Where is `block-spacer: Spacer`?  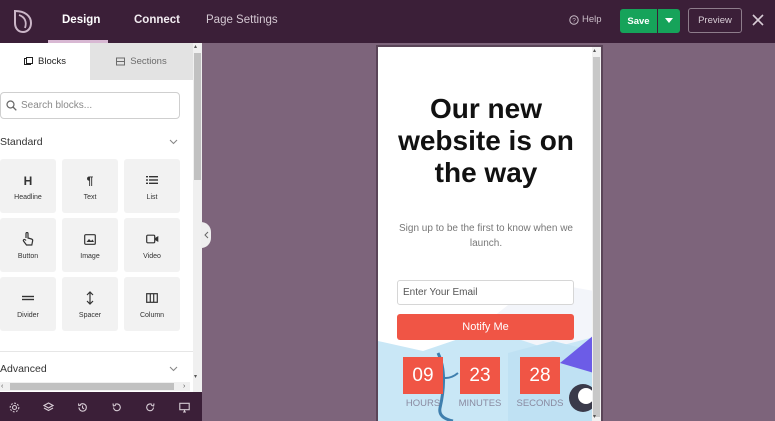 block-spacer: Spacer is located at coordinates (90, 304).